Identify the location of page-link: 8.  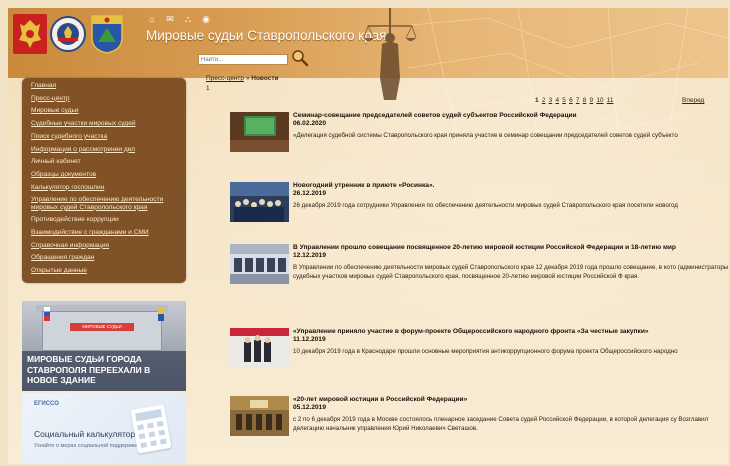
(585, 100).